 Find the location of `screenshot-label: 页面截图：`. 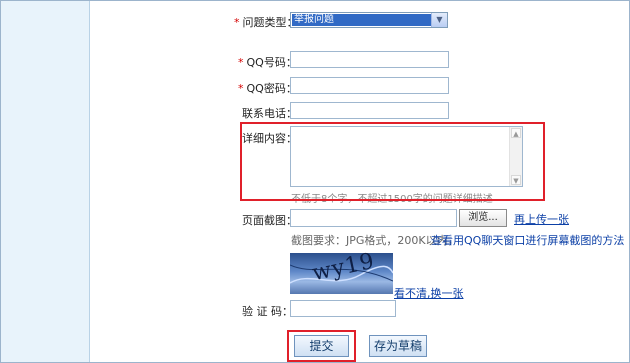

screenshot-label: 页面截图： is located at coordinates (269, 220).